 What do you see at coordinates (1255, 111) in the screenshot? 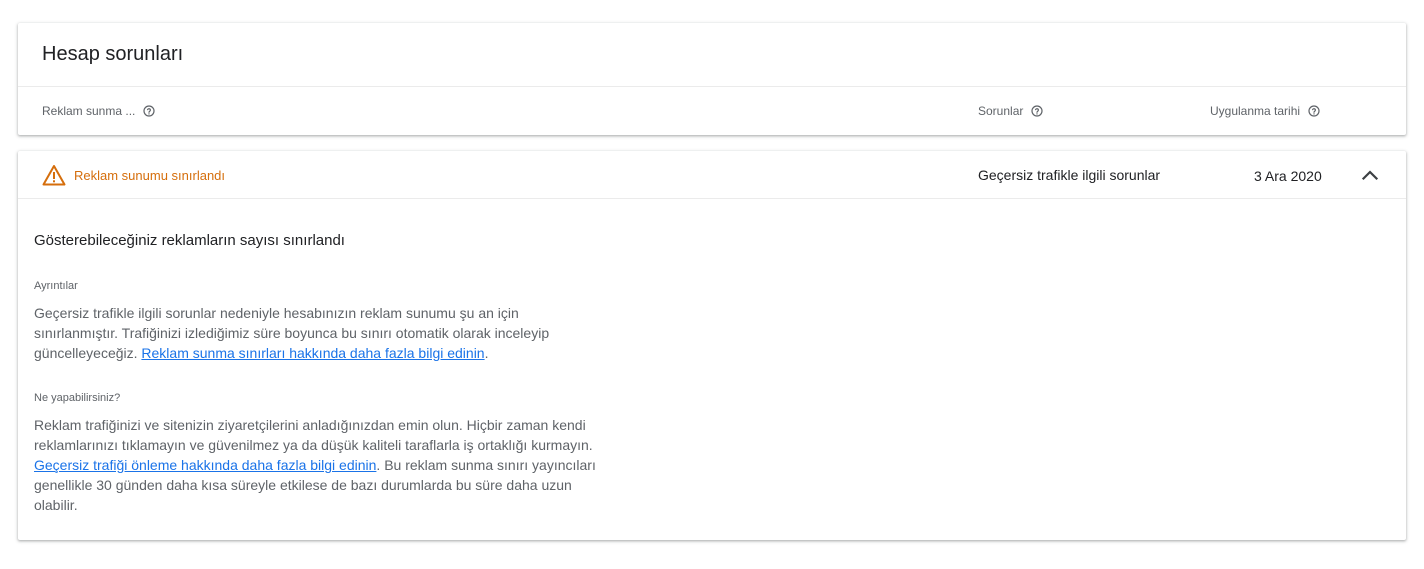
I see `column-header-label: Uygulanma tarihi` at bounding box center [1255, 111].